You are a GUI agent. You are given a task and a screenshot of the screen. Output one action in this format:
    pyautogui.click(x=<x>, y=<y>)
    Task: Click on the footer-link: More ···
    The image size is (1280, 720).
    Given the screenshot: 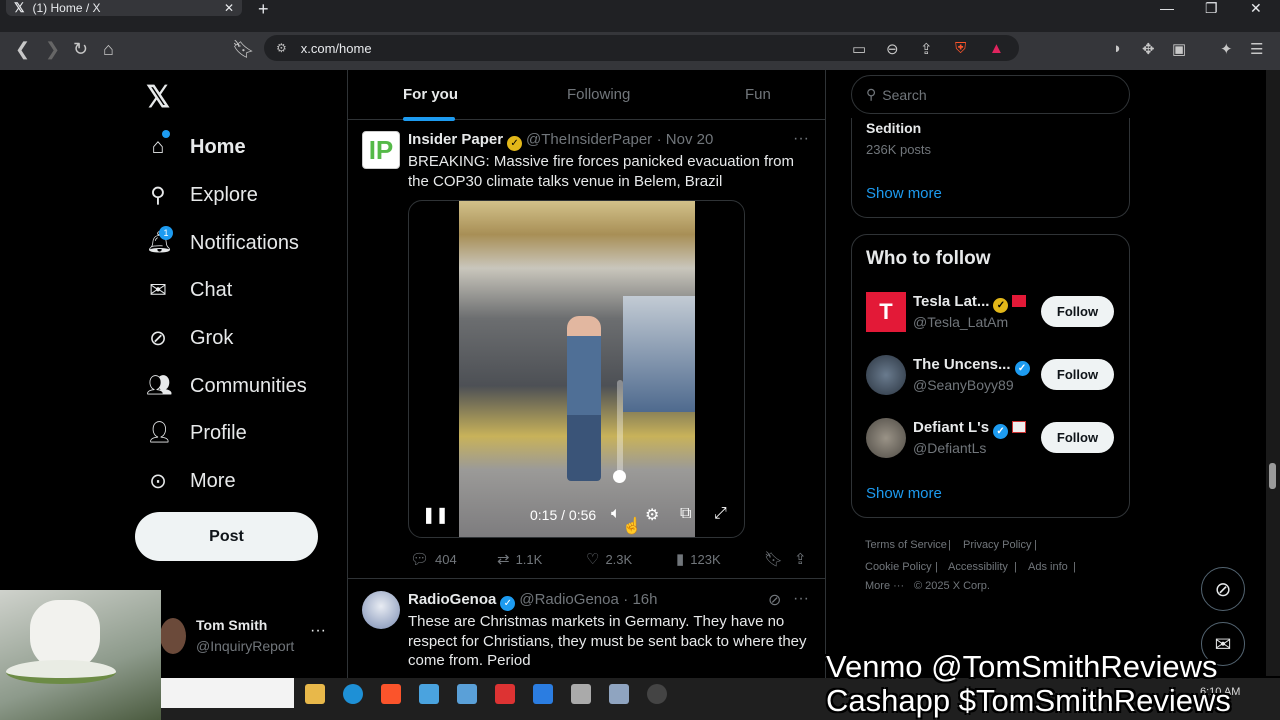 What is the action you would take?
    pyautogui.click(x=884, y=586)
    